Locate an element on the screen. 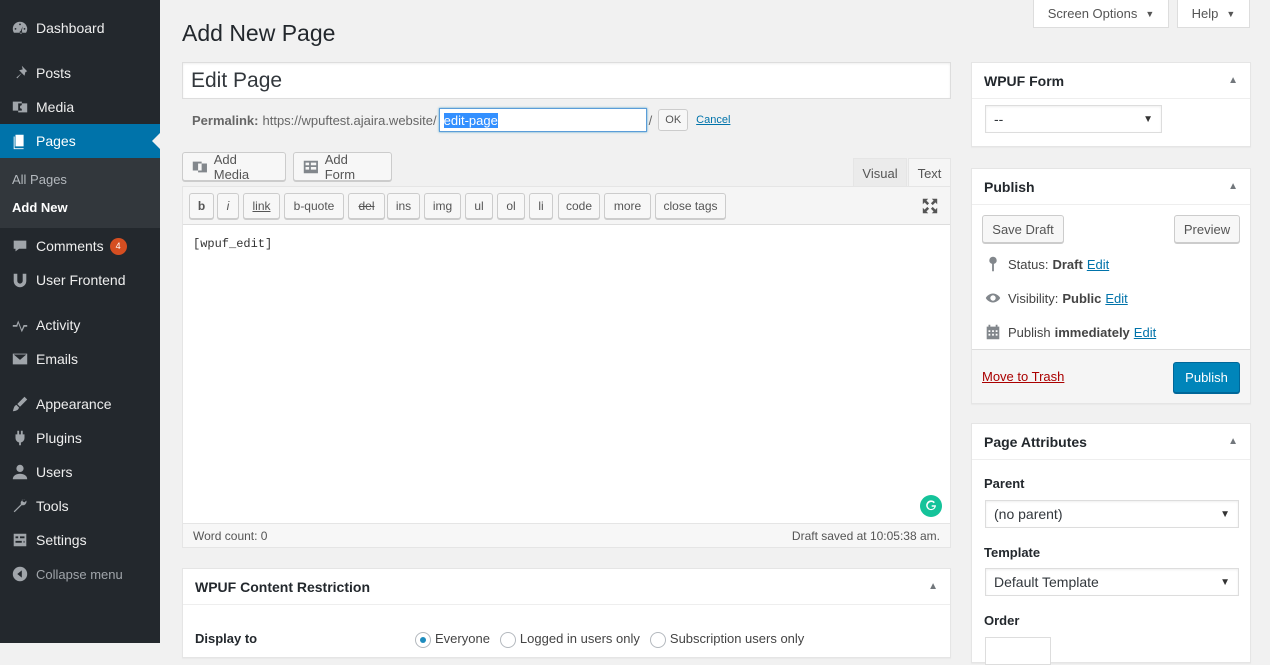 Image resolution: width=1270 pixels, height=665 pixels. edit-visibility-link: Edit is located at coordinates (1116, 298).